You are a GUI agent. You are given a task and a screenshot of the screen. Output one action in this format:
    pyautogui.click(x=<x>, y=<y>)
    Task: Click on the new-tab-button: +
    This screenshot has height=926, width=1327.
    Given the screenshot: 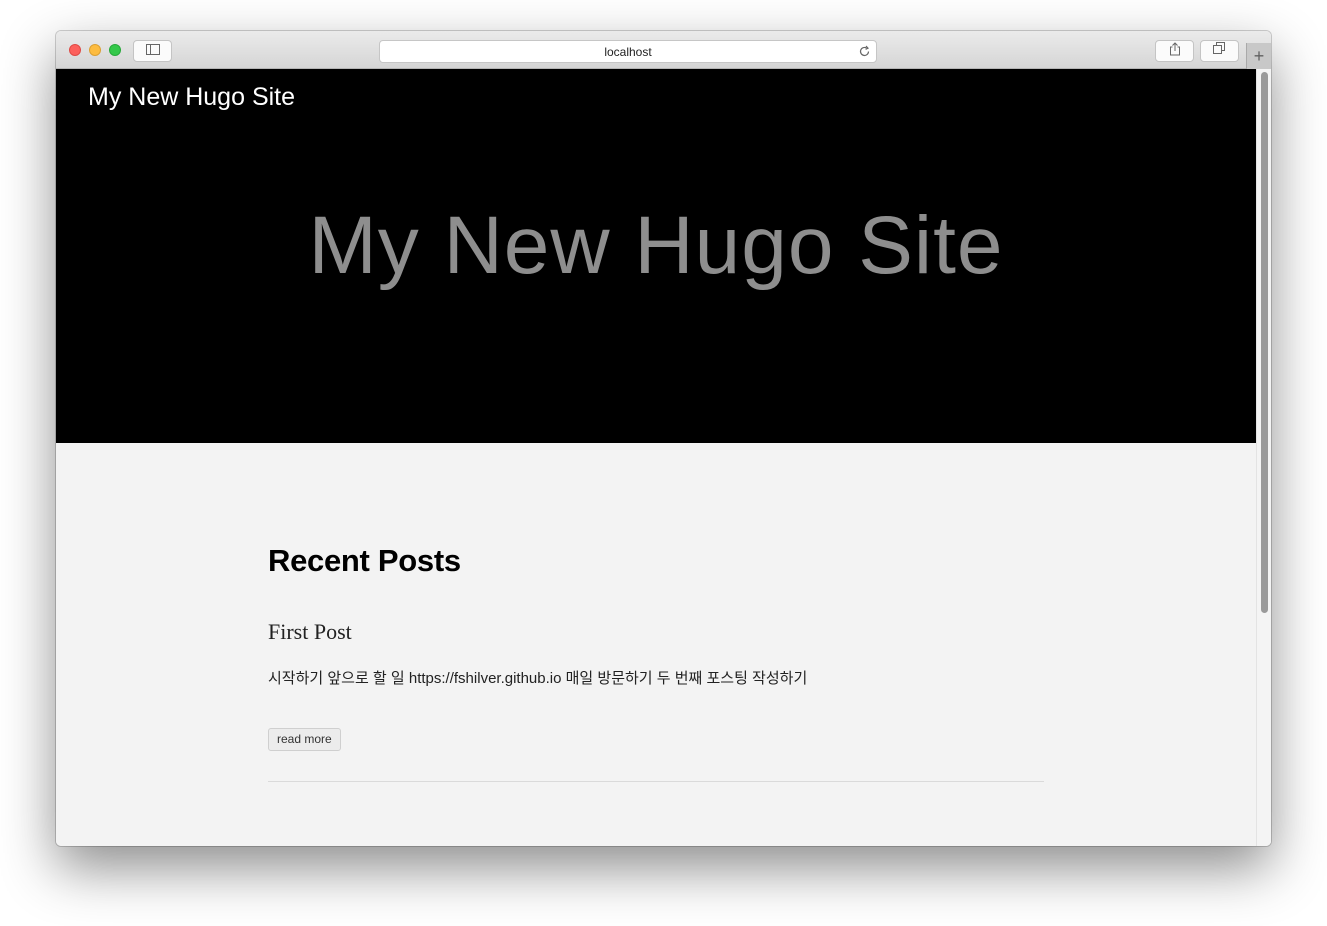 What is the action you would take?
    pyautogui.click(x=1258, y=56)
    